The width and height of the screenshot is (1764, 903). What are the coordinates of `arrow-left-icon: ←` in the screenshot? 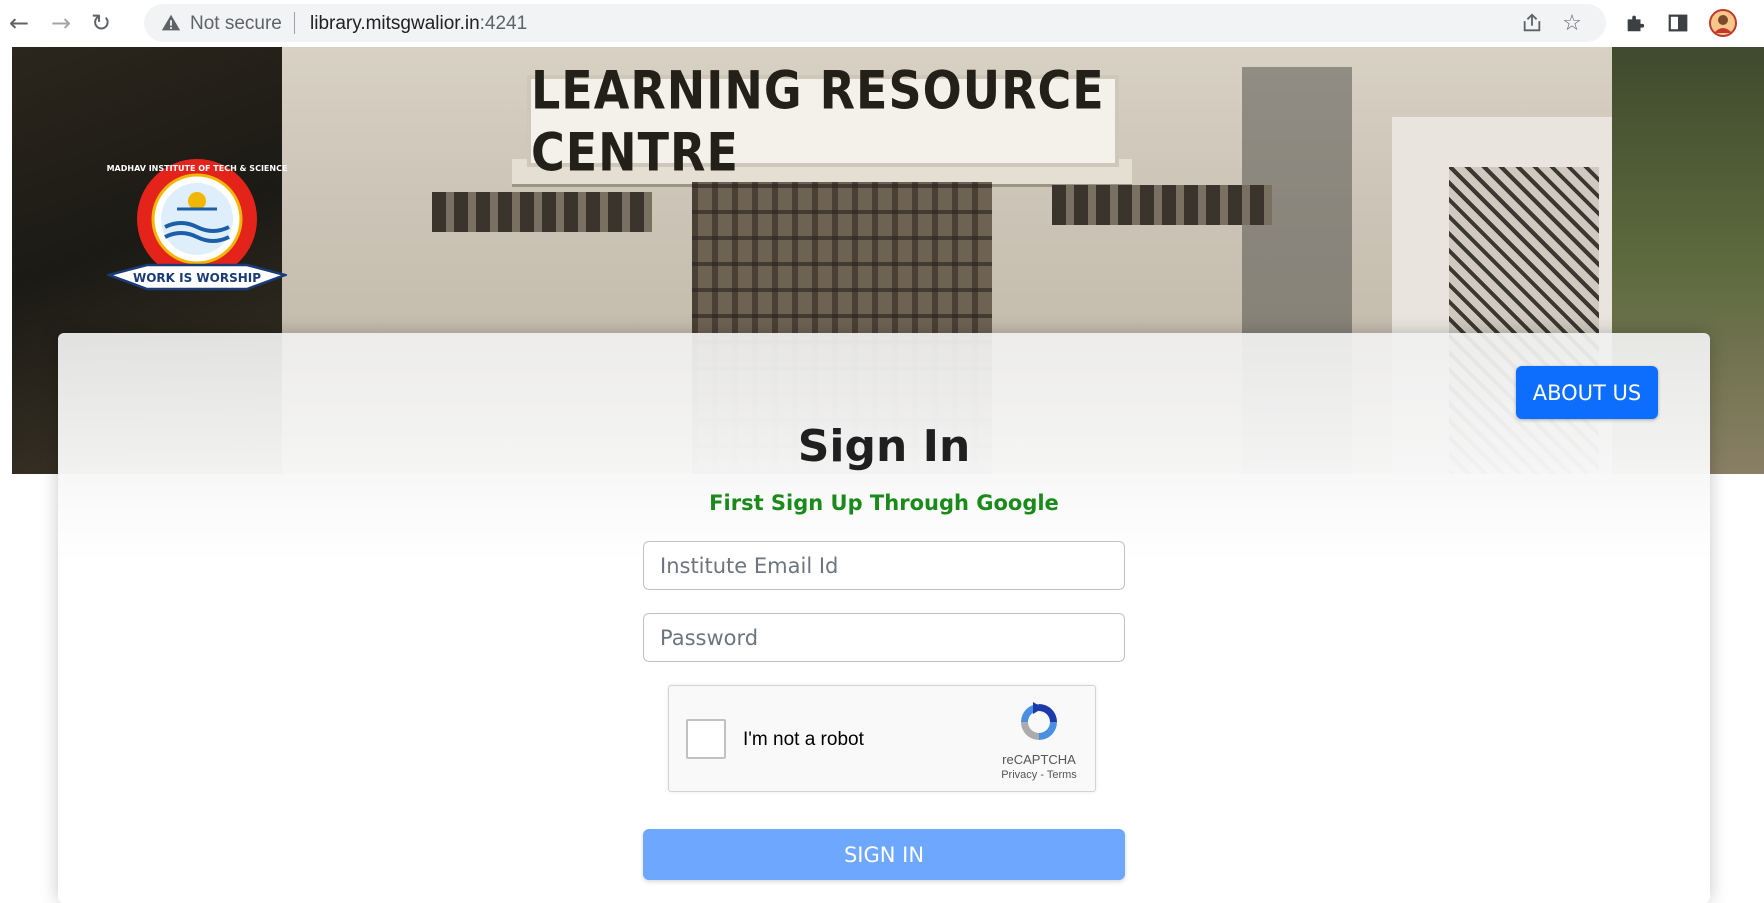 It's located at (19, 23).